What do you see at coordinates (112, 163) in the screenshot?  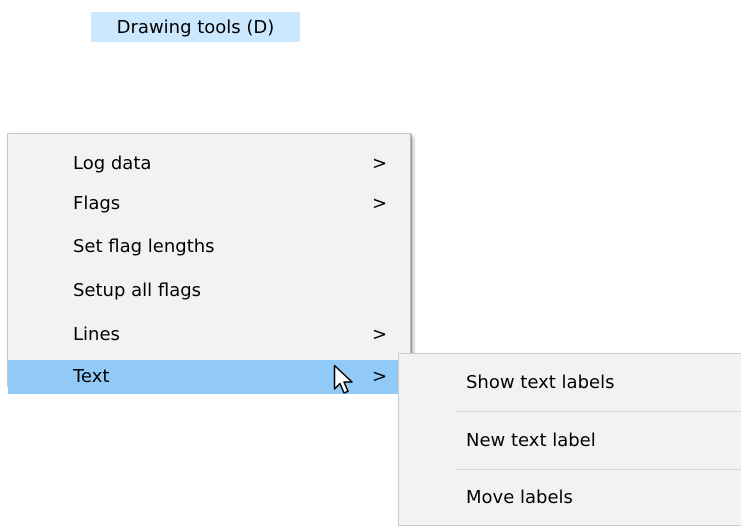 I see `menu-item-label: Log data` at bounding box center [112, 163].